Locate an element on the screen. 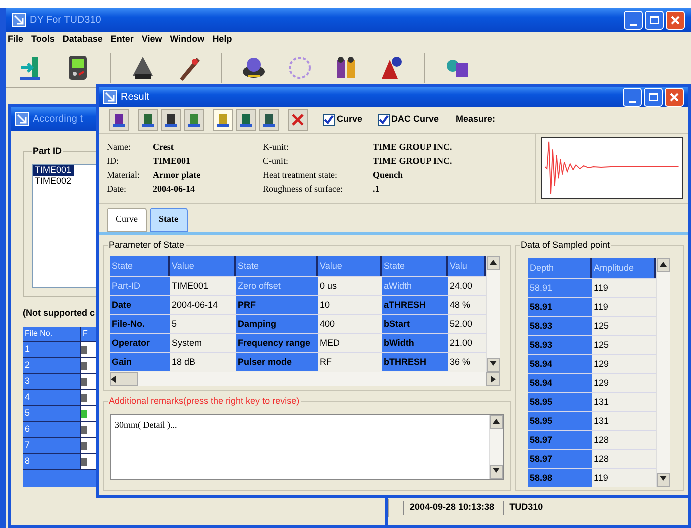 The width and height of the screenshot is (691, 528). window-title: DY For TUD310 is located at coordinates (66, 21).